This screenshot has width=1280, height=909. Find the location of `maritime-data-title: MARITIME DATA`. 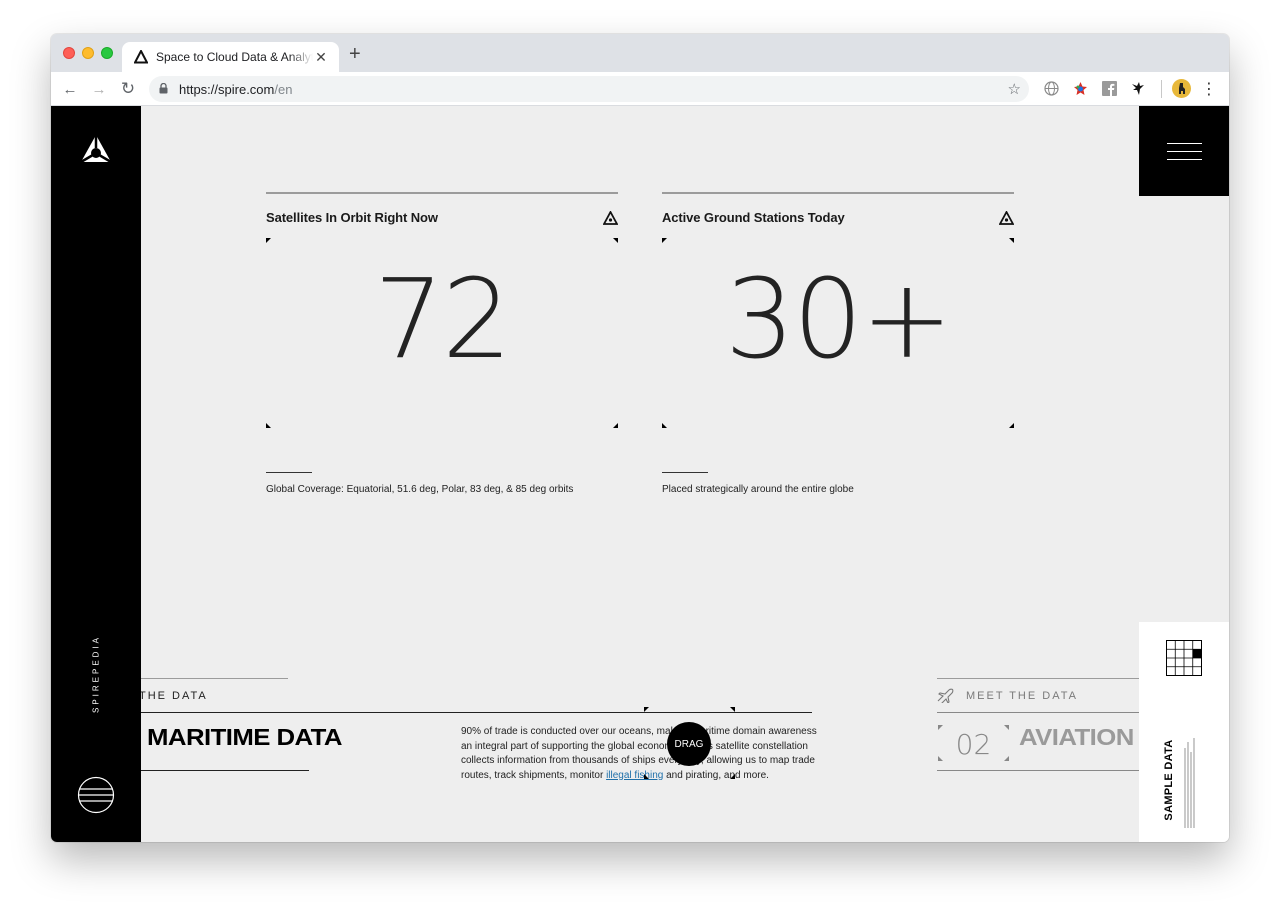

maritime-data-title: MARITIME DATA is located at coordinates (245, 737).